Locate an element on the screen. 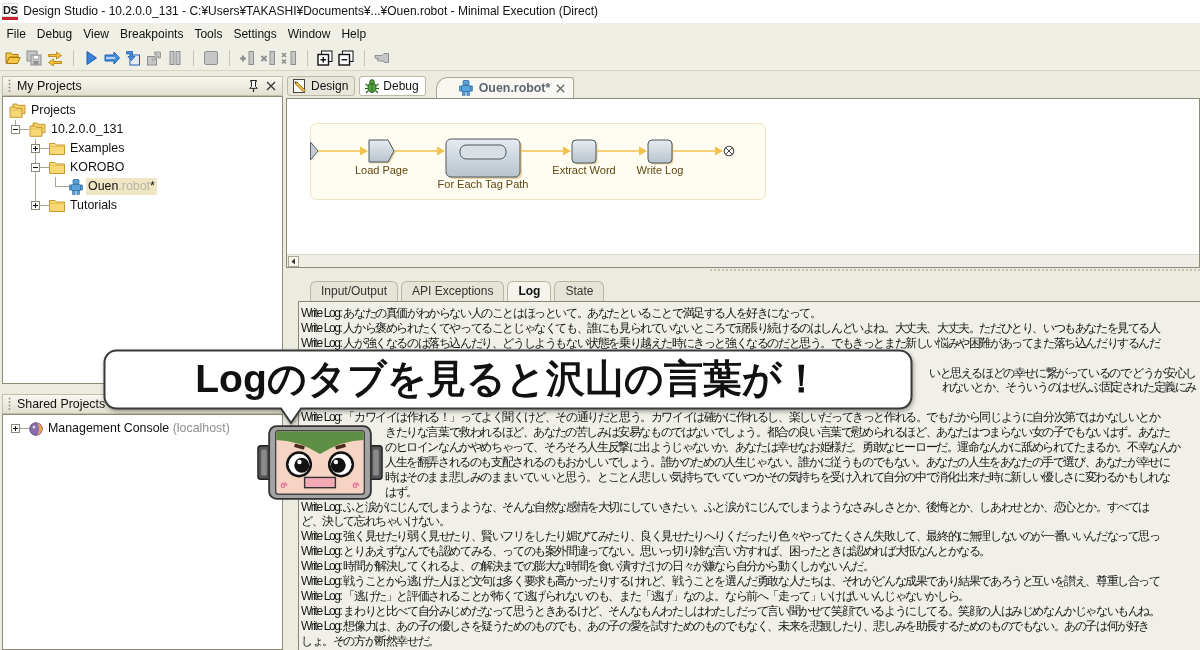 The image size is (1200, 650). tree-item-label: Tutorials is located at coordinates (94, 205).